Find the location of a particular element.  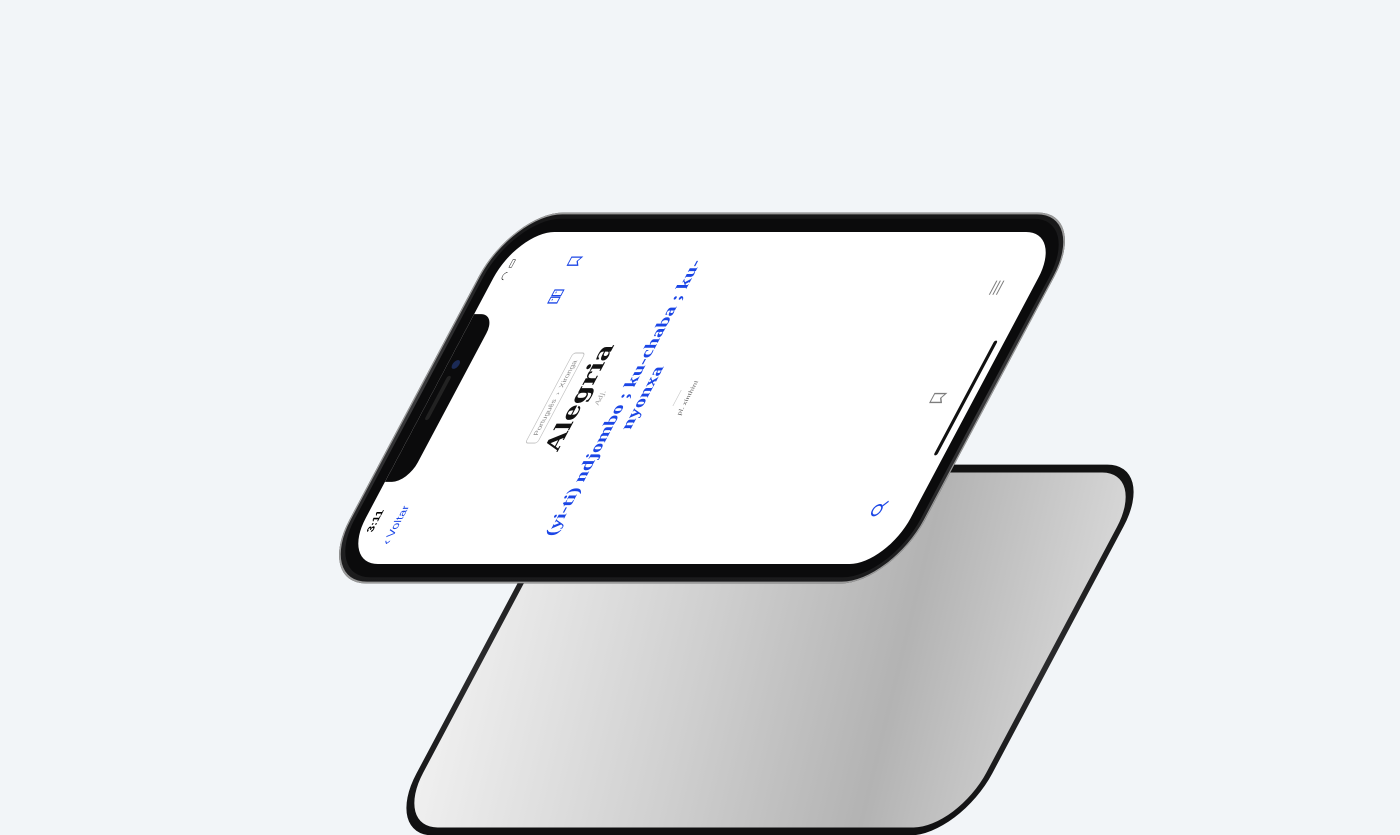

word-class: Adj. is located at coordinates (600, 398).